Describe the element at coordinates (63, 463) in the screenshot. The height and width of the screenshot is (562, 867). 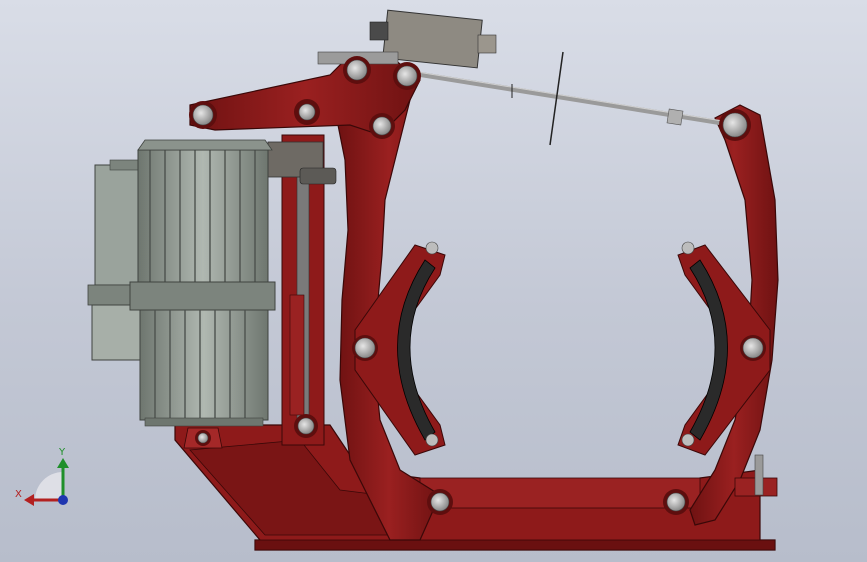
I see `y-axis-arrow` at that location.